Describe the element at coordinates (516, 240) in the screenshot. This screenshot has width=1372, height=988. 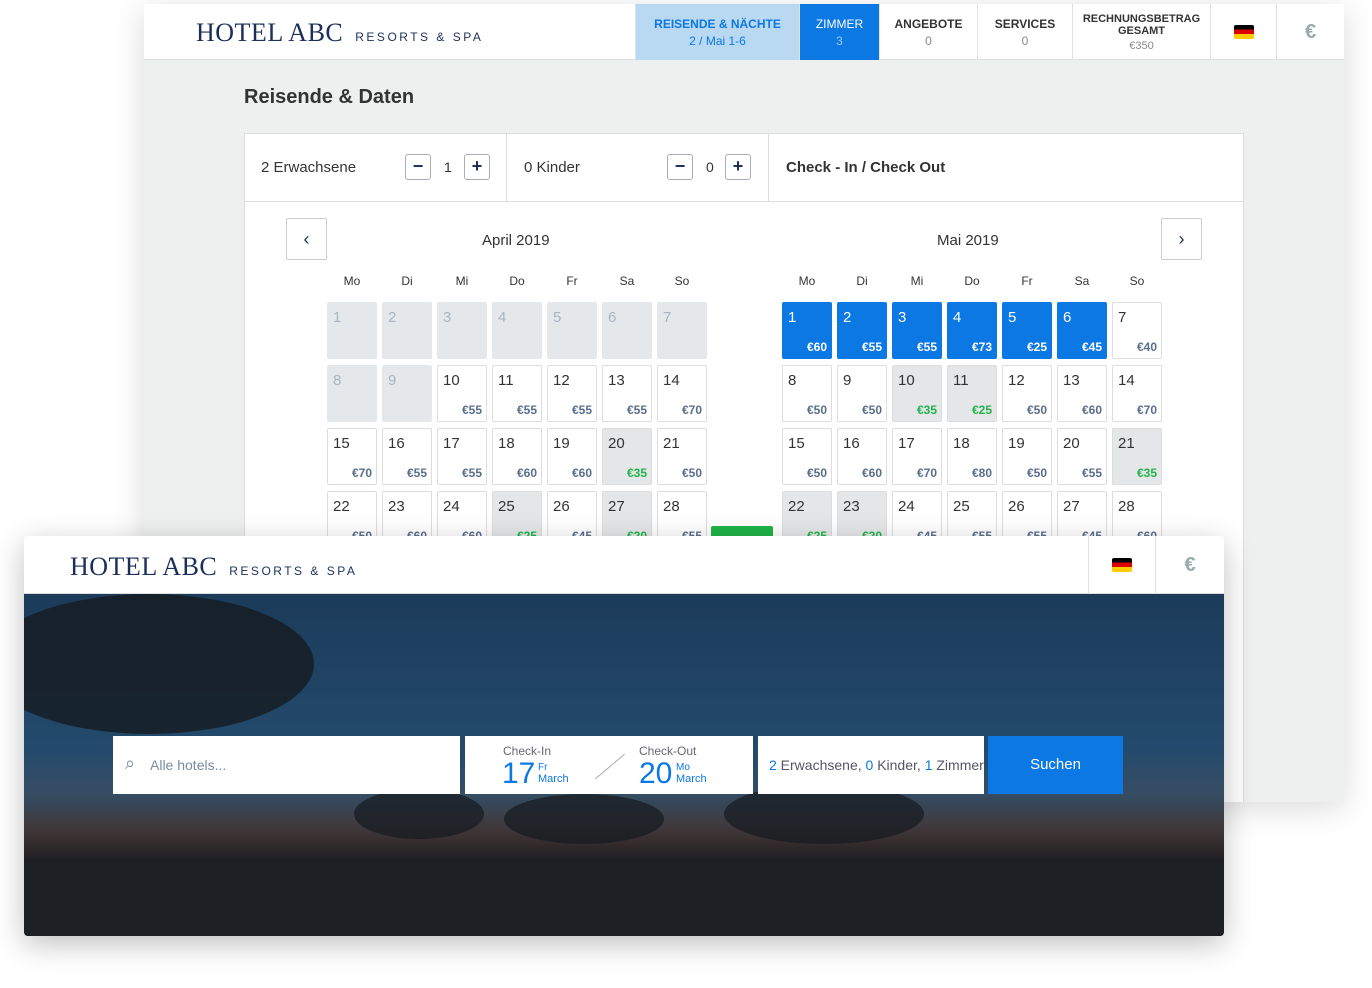
I see `month-title: April 2019` at that location.